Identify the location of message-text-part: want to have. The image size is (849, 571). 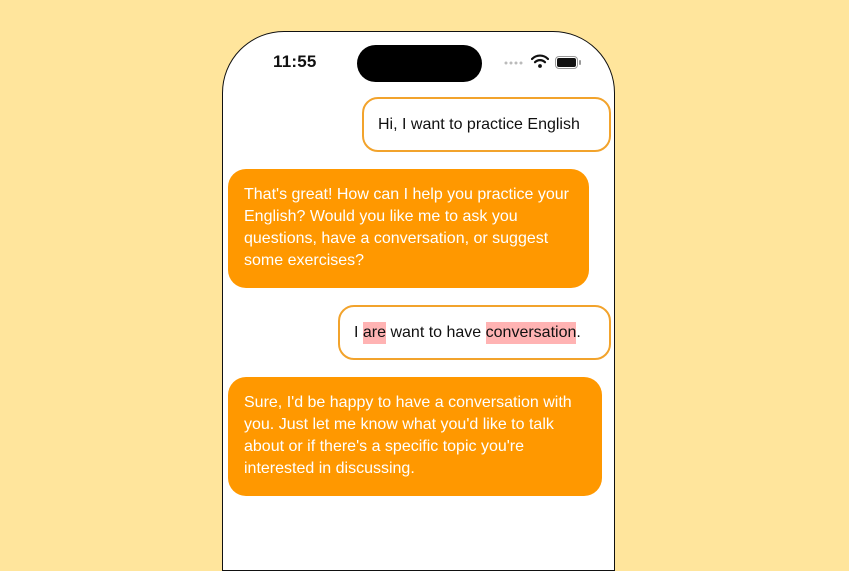
(436, 332).